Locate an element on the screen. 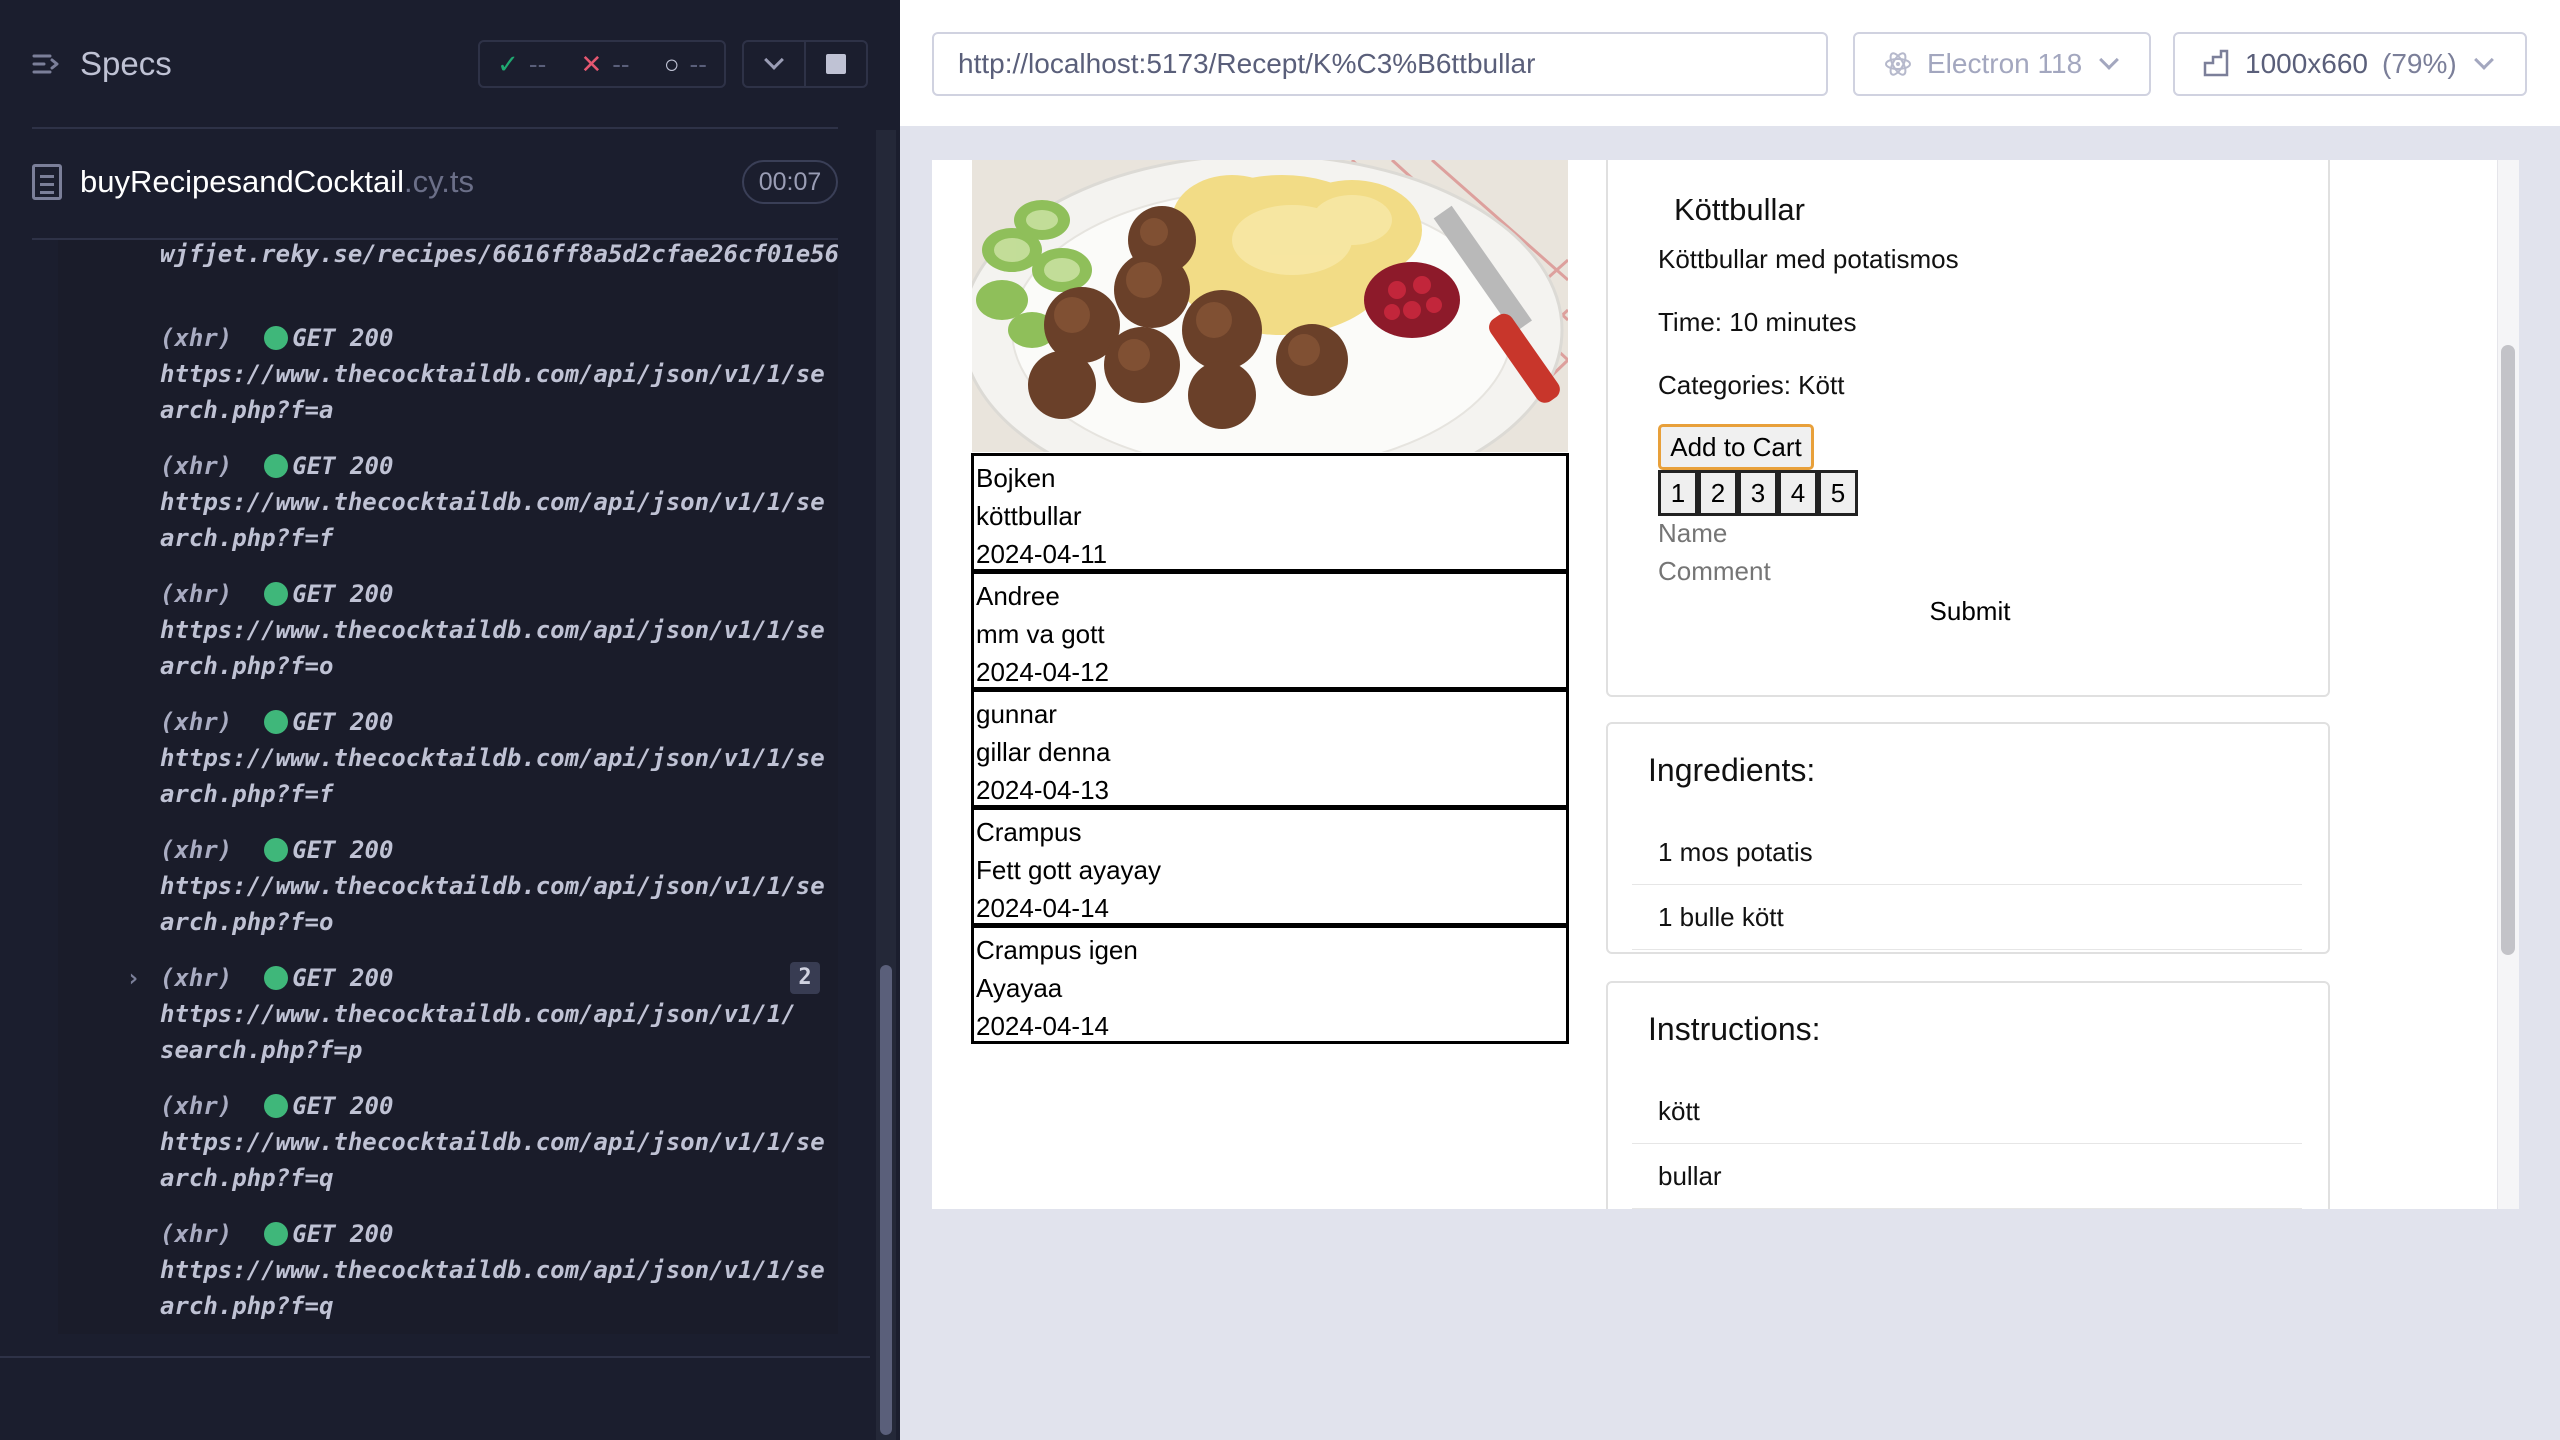 This screenshot has height=1440, width=2560. browser-name: Electron 118 is located at coordinates (2005, 63).